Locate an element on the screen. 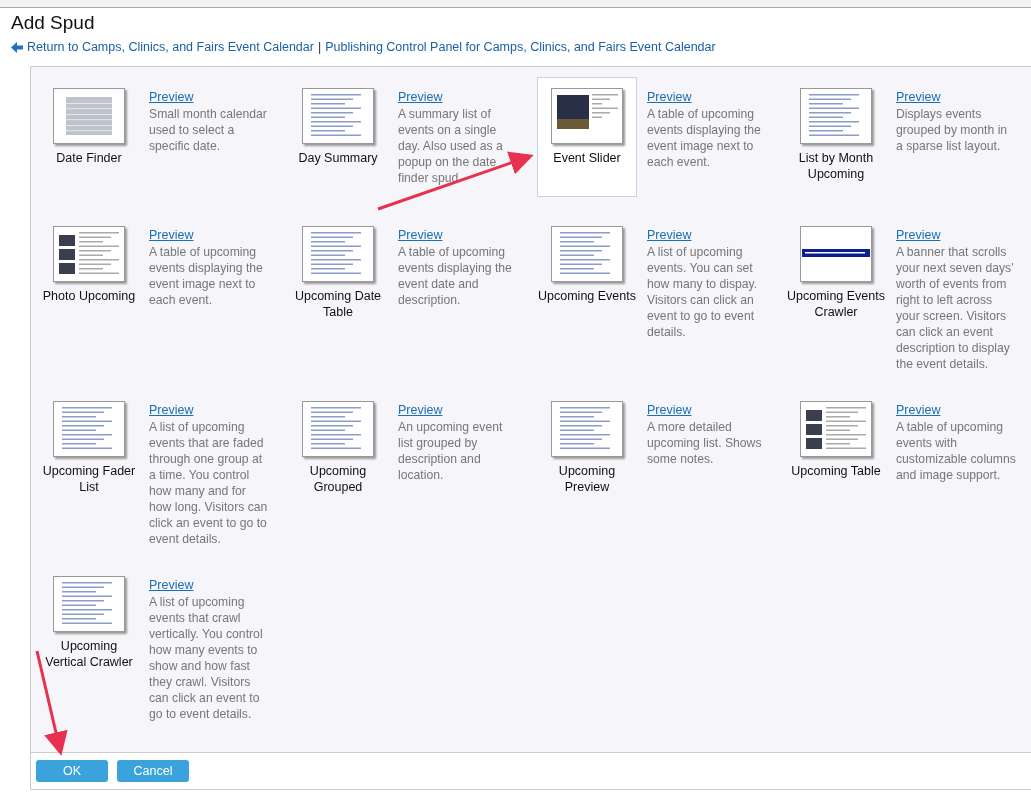  spud-label: Upcoming Date Table is located at coordinates (338, 304).